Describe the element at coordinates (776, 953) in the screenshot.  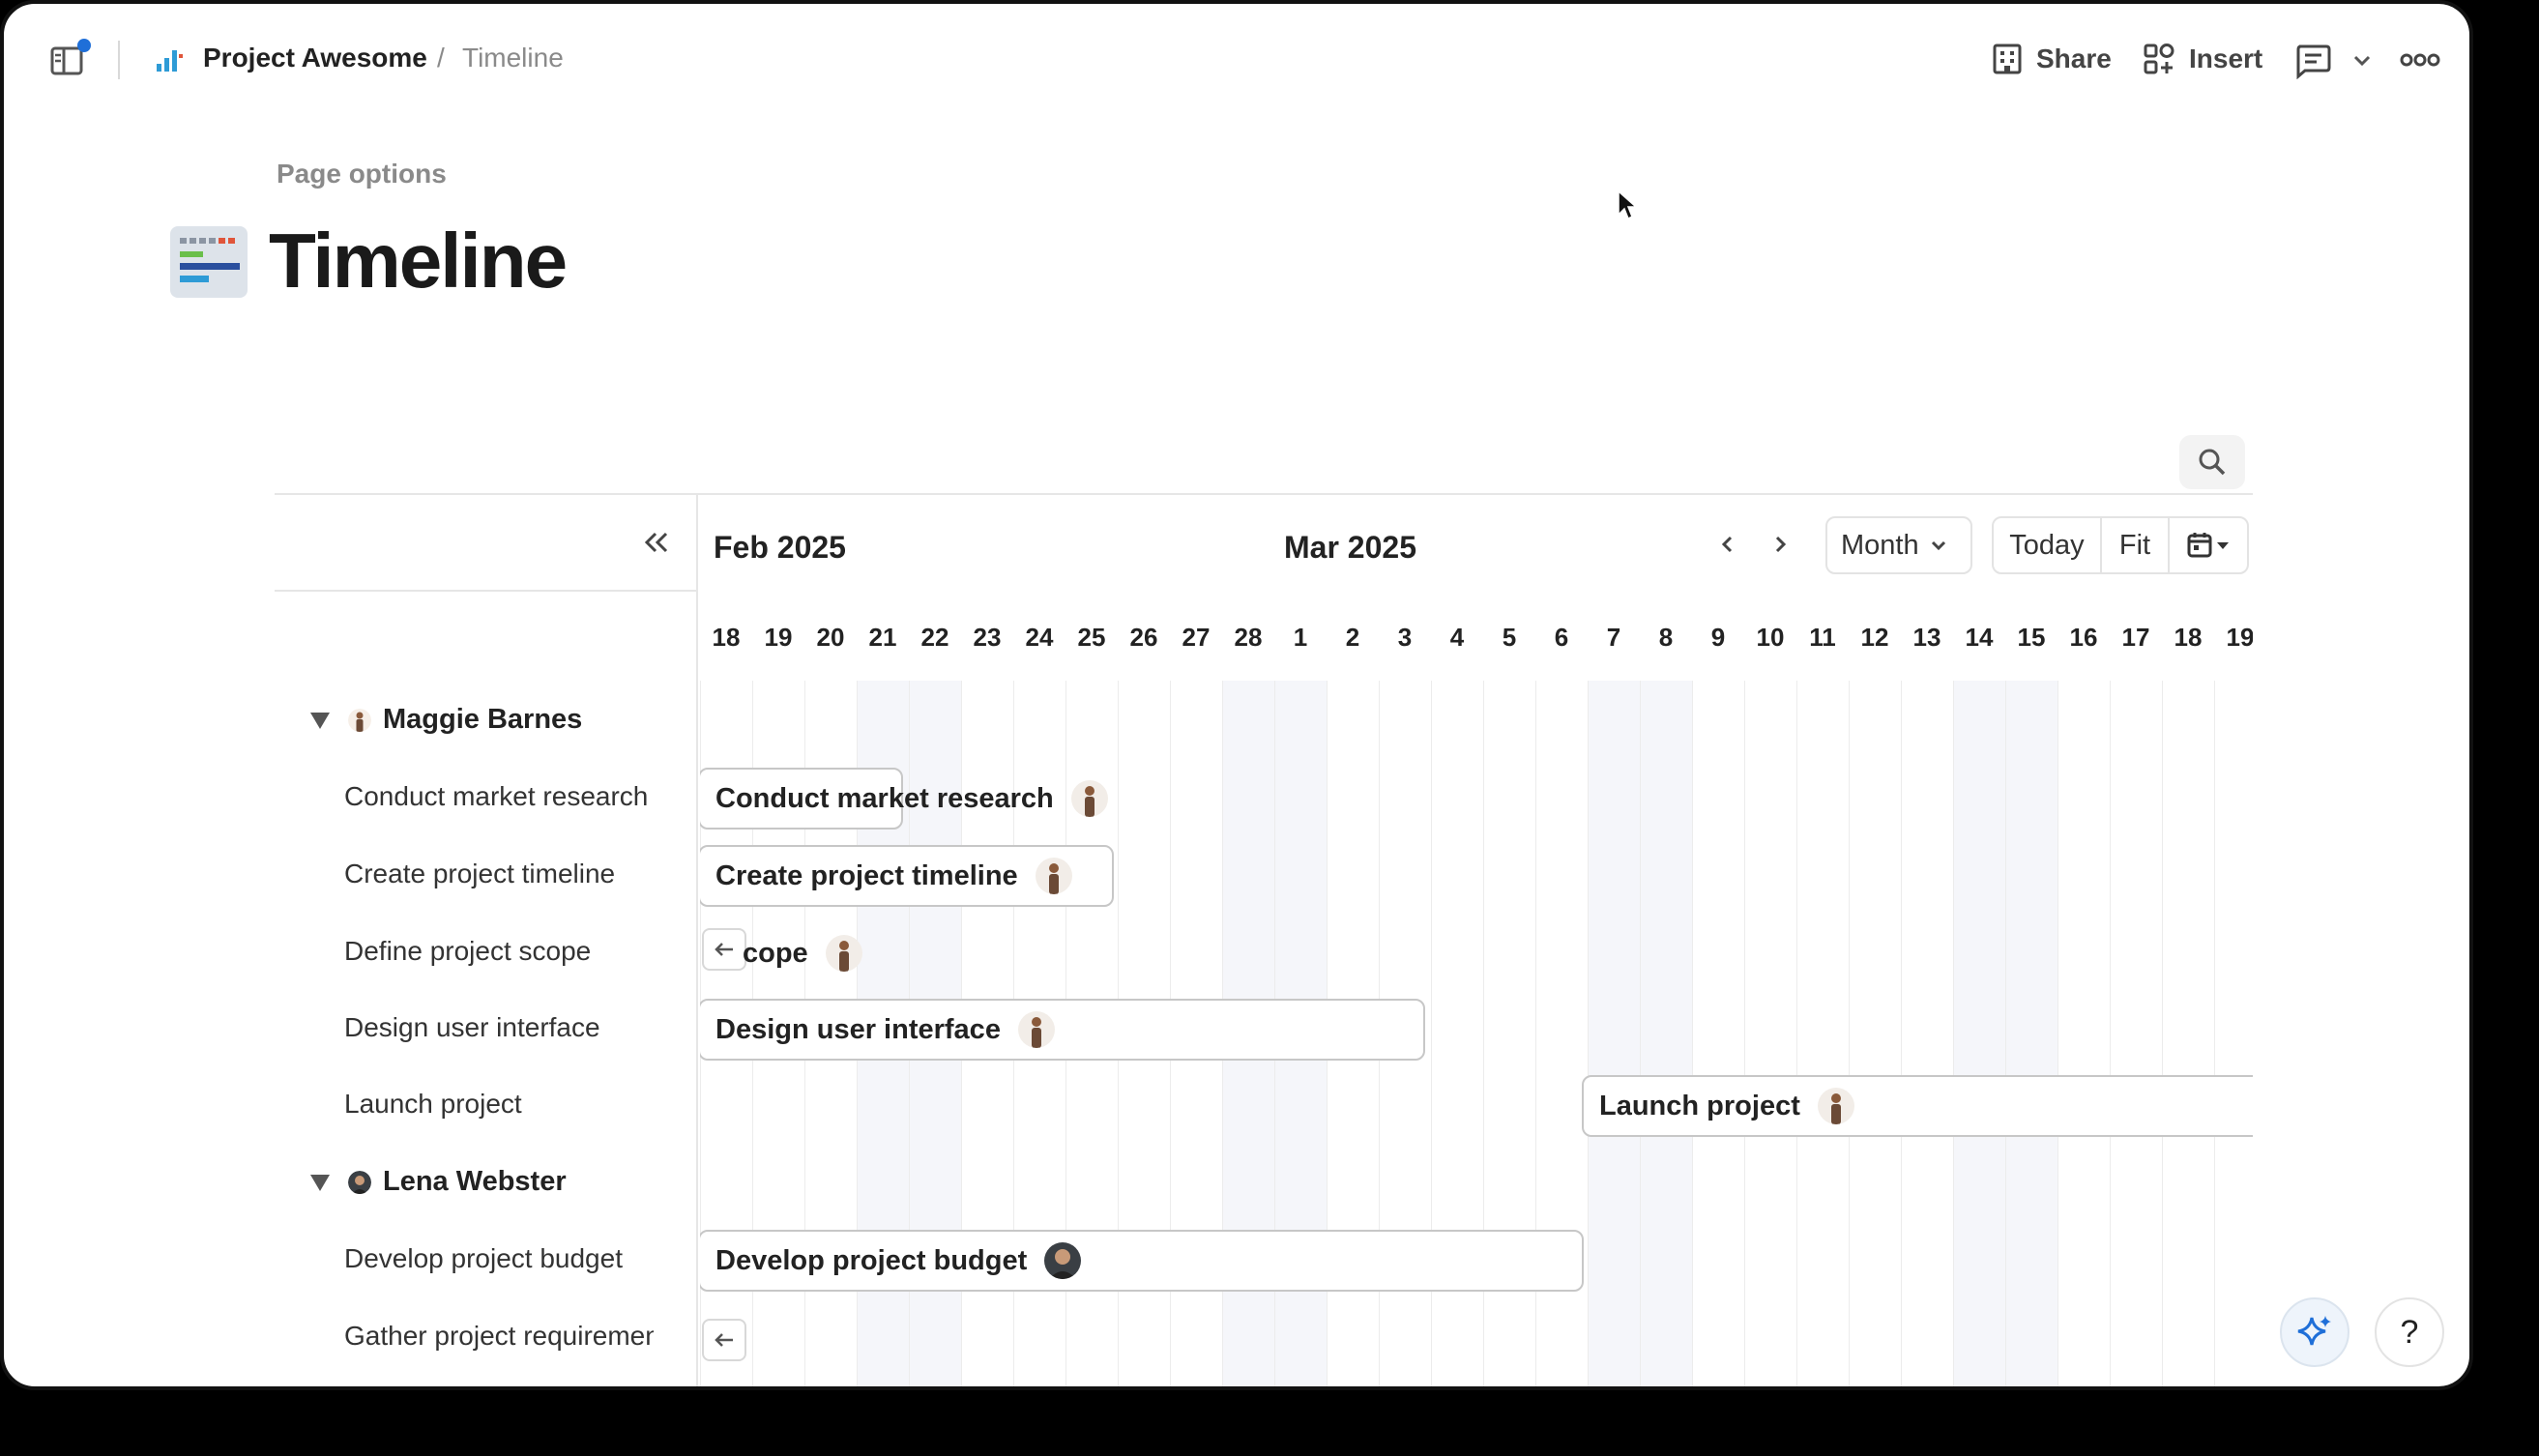
I see `bar-label: cope` at that location.